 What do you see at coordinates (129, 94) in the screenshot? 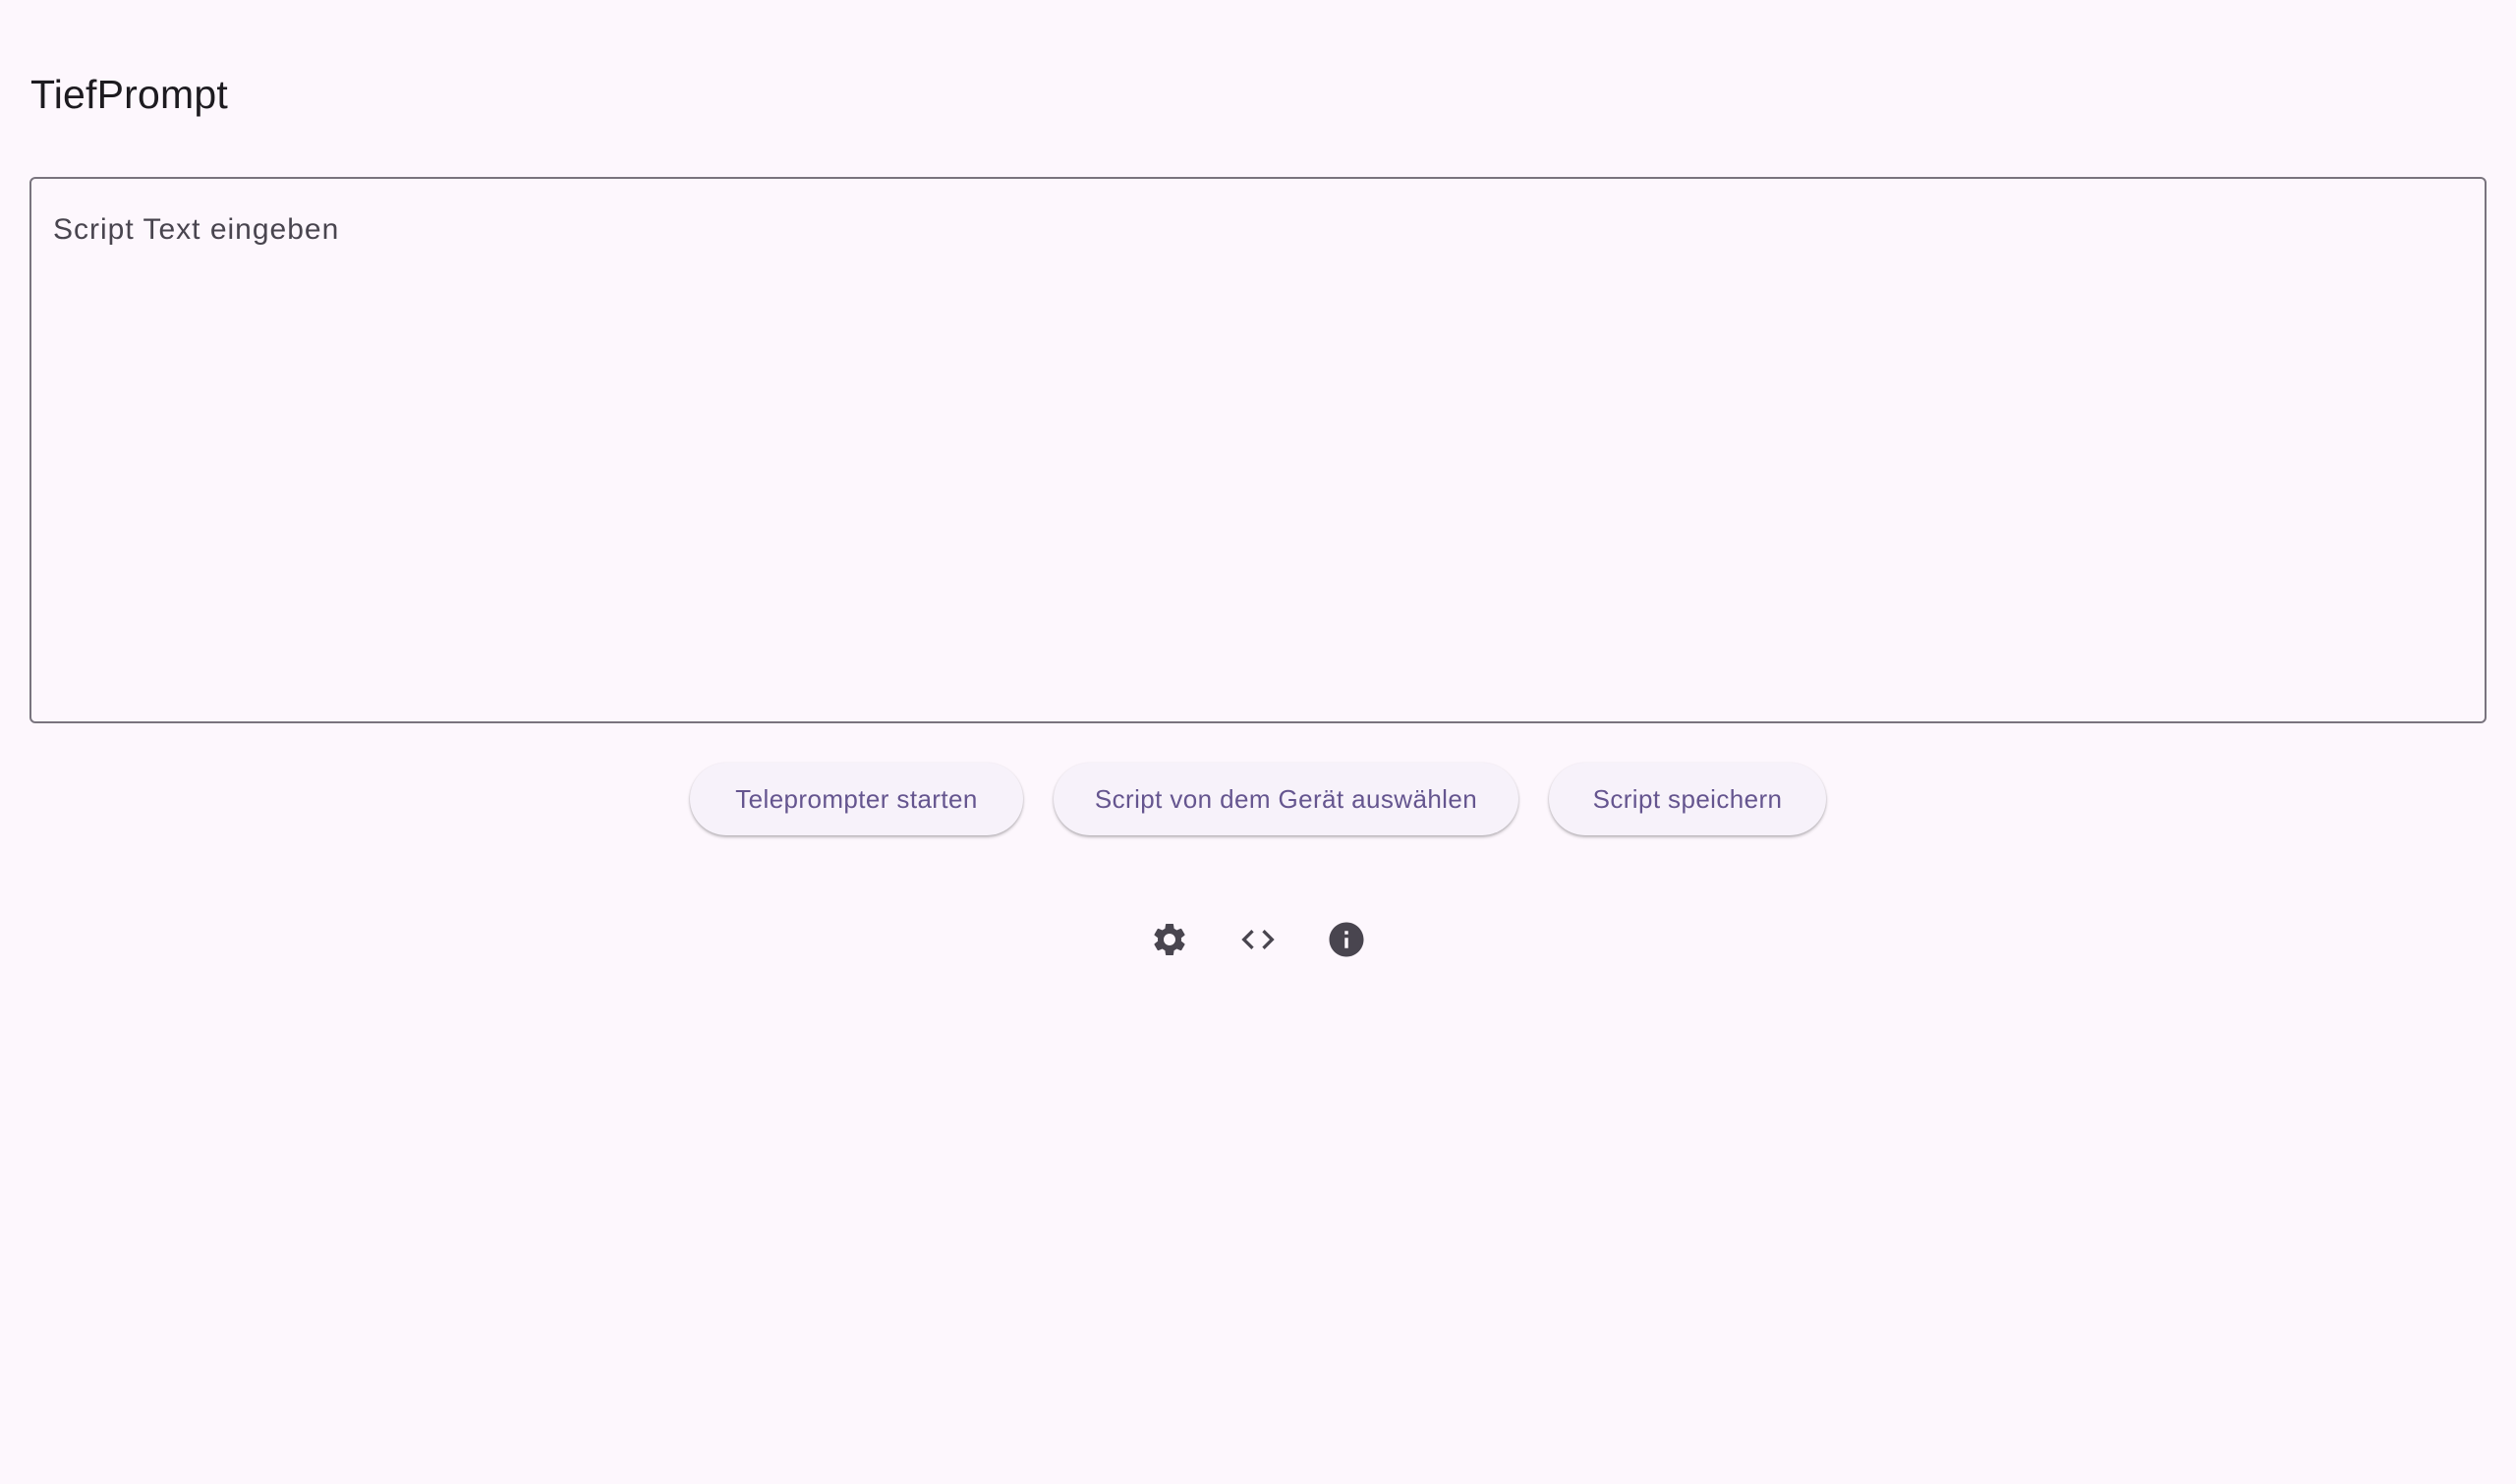
I see `app-title: TiefPrompt` at bounding box center [129, 94].